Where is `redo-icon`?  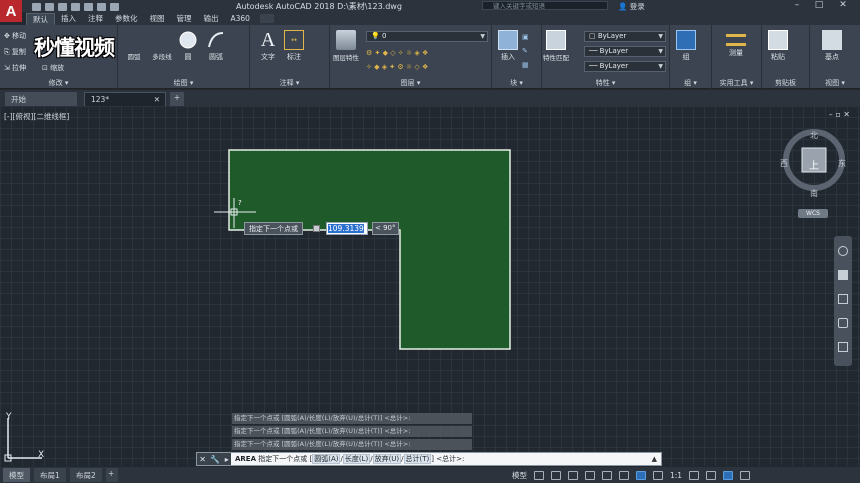 redo-icon is located at coordinates (114, 6).